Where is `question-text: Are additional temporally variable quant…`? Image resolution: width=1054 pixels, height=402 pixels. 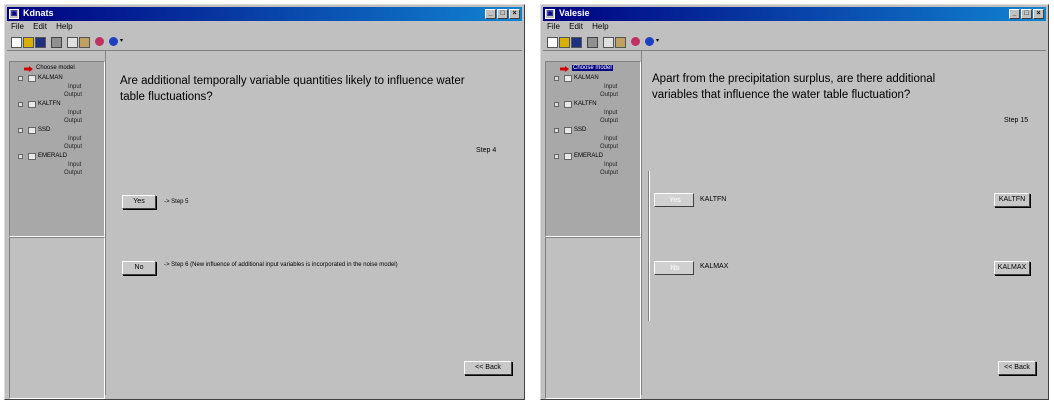
question-text: Are additional temporally variable quant… is located at coordinates (292, 89).